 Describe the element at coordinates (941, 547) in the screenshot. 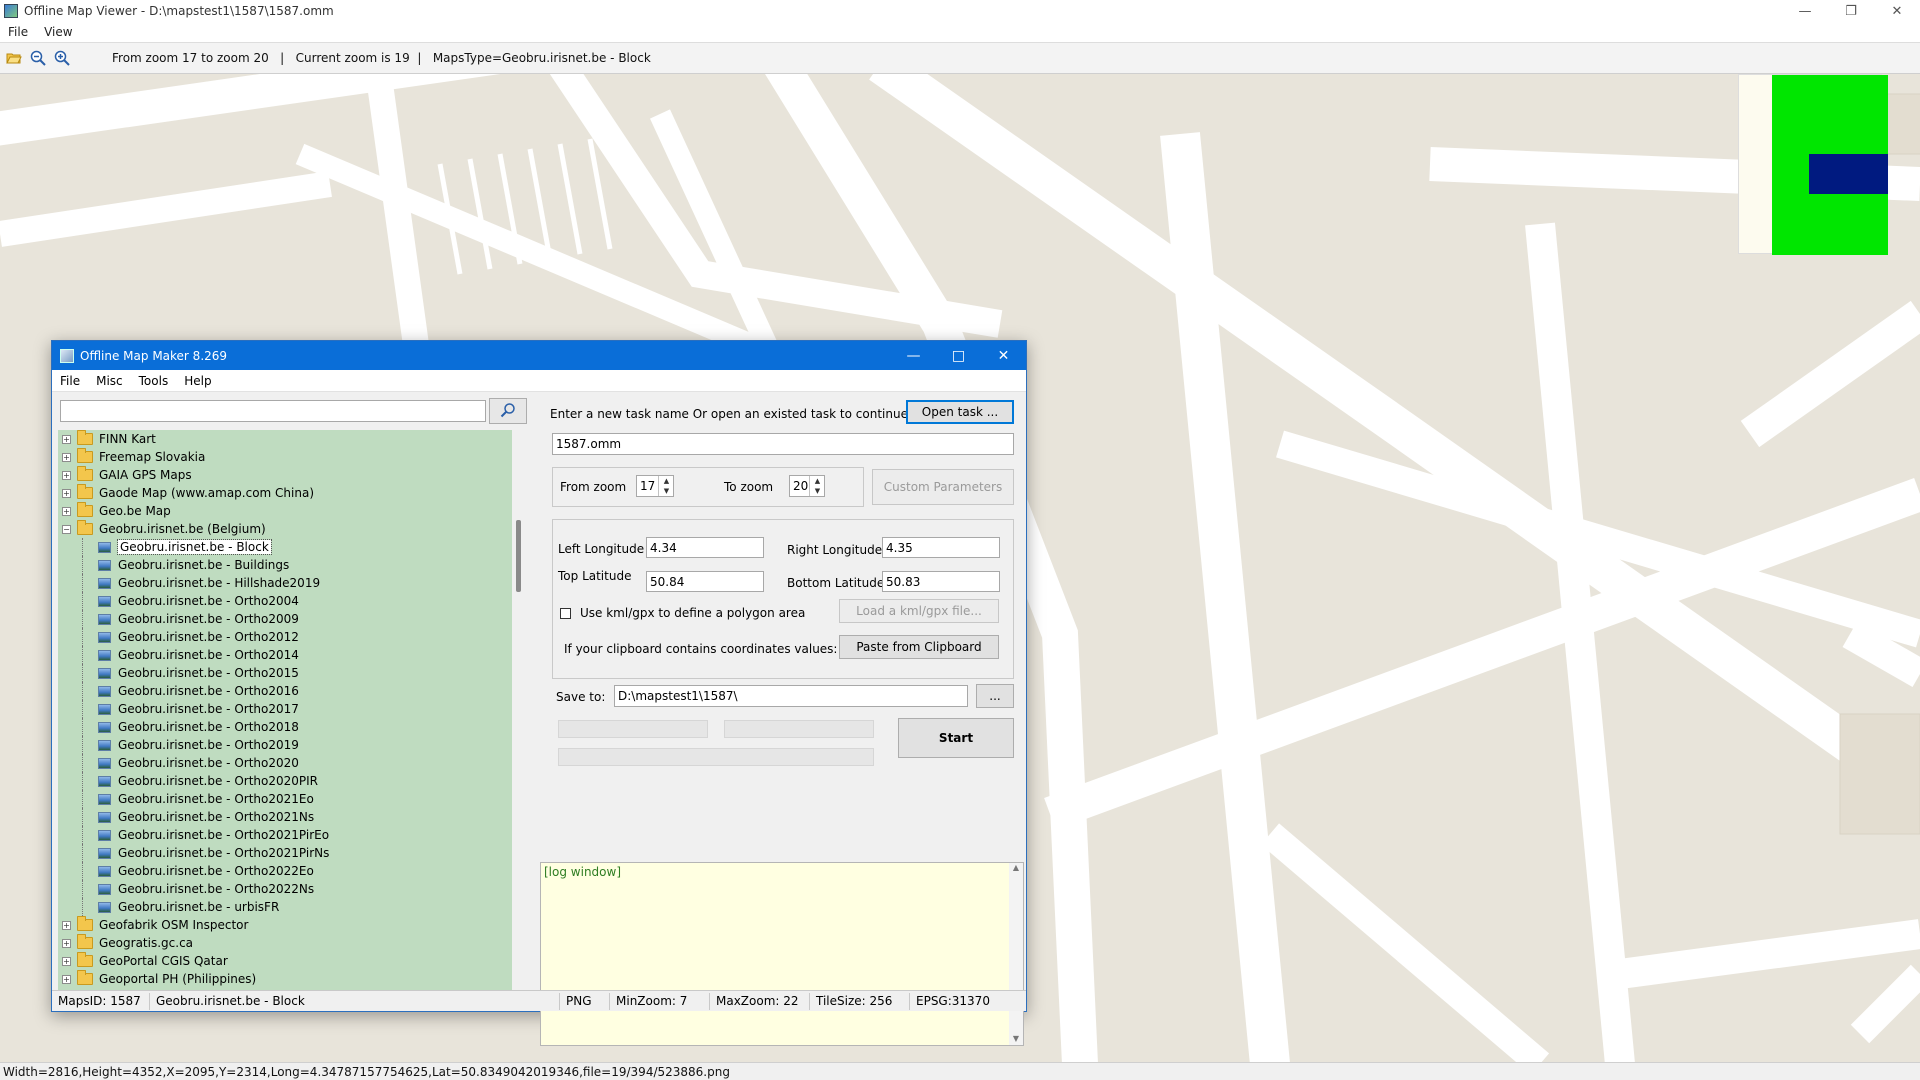

I see `right-longitude-field: 4.35` at that location.